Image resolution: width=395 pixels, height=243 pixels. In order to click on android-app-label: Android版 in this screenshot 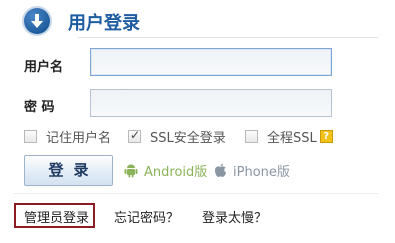, I will do `click(176, 172)`.